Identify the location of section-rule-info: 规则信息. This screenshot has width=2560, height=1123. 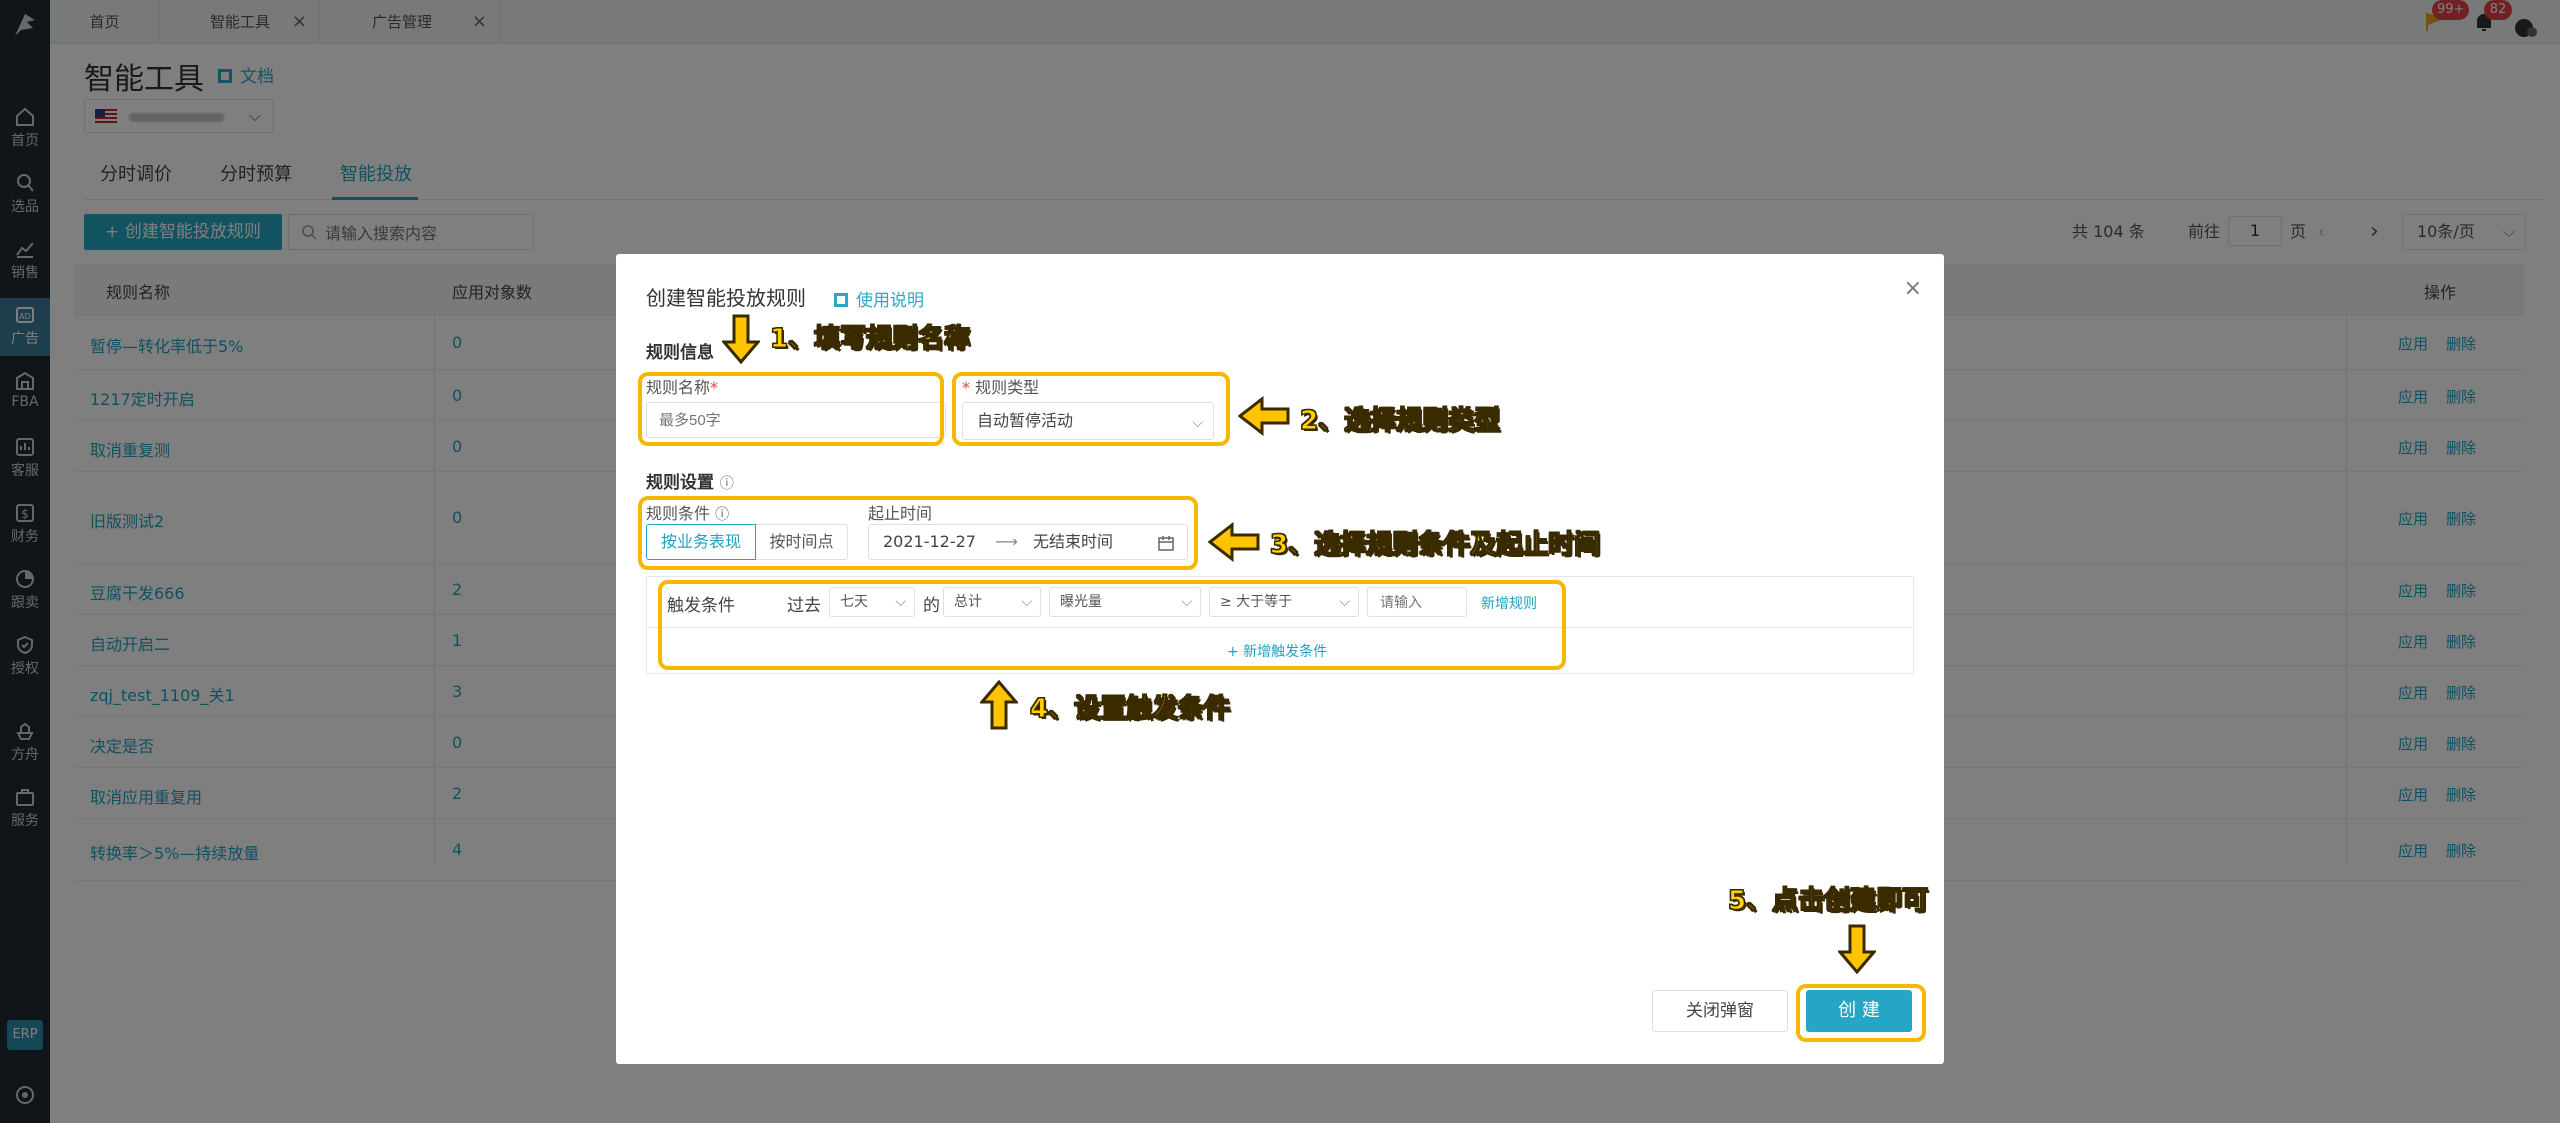
(680, 353).